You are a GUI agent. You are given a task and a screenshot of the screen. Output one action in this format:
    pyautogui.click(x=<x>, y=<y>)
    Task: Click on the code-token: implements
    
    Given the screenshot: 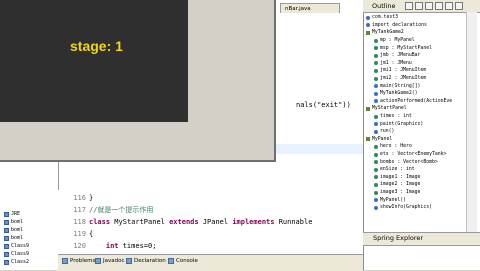 What is the action you would take?
    pyautogui.click(x=255, y=222)
    